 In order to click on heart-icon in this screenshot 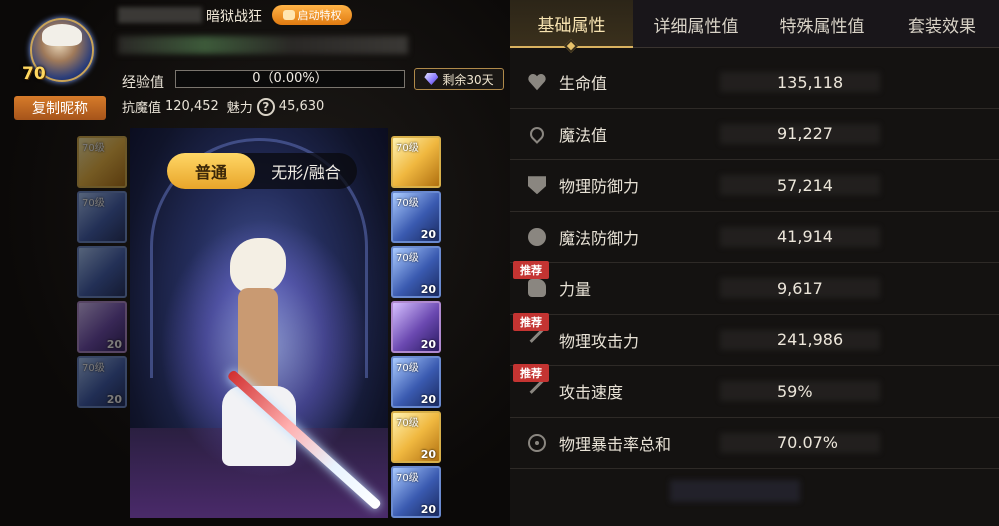, I will do `click(537, 82)`.